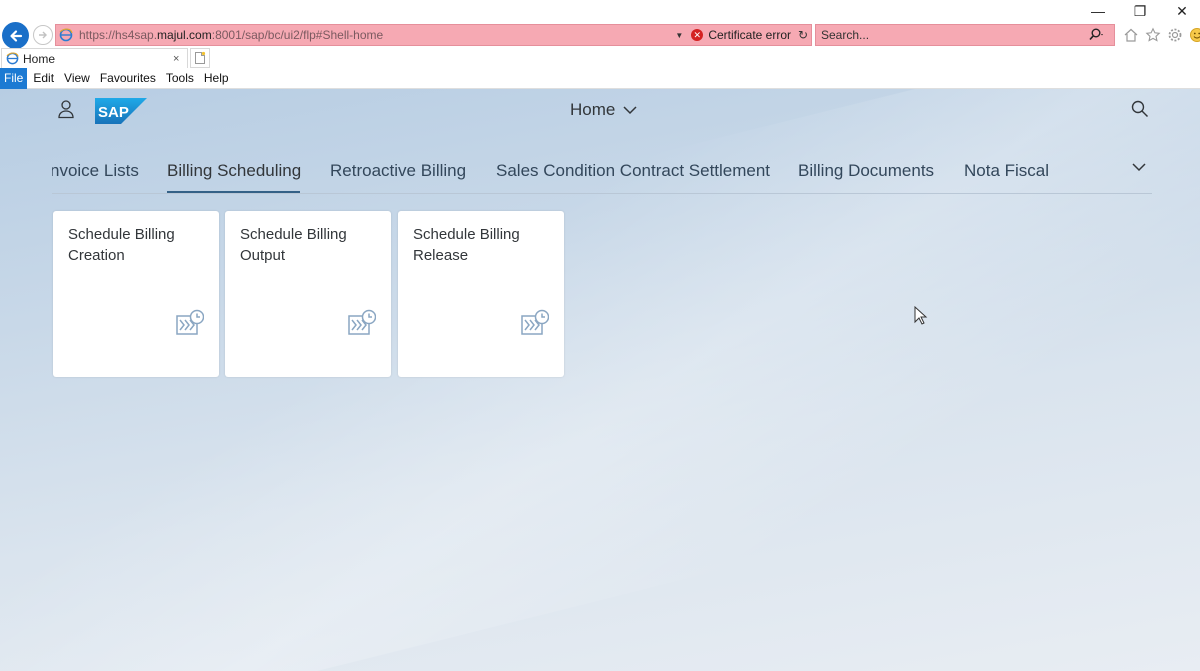  Describe the element at coordinates (1098, 11) in the screenshot. I see `minimize-button: —` at that location.